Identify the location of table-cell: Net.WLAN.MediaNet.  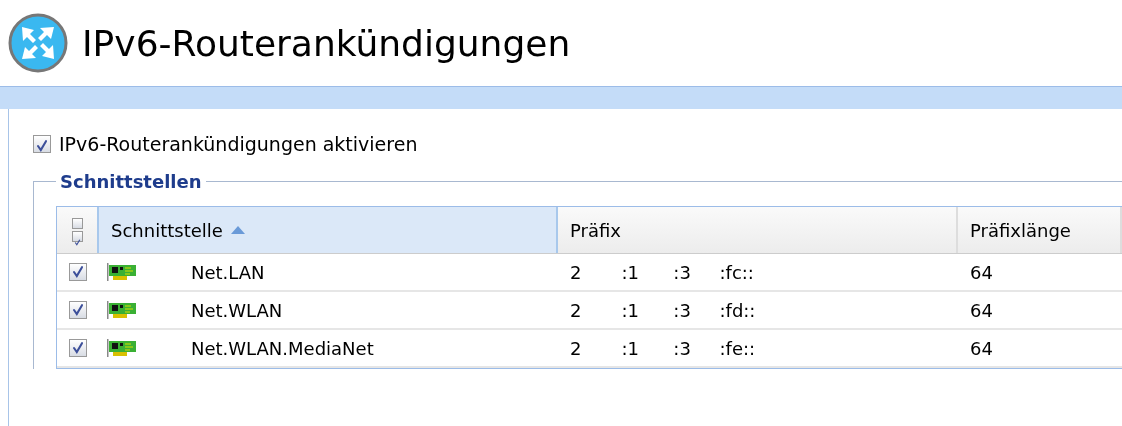
(282, 348).